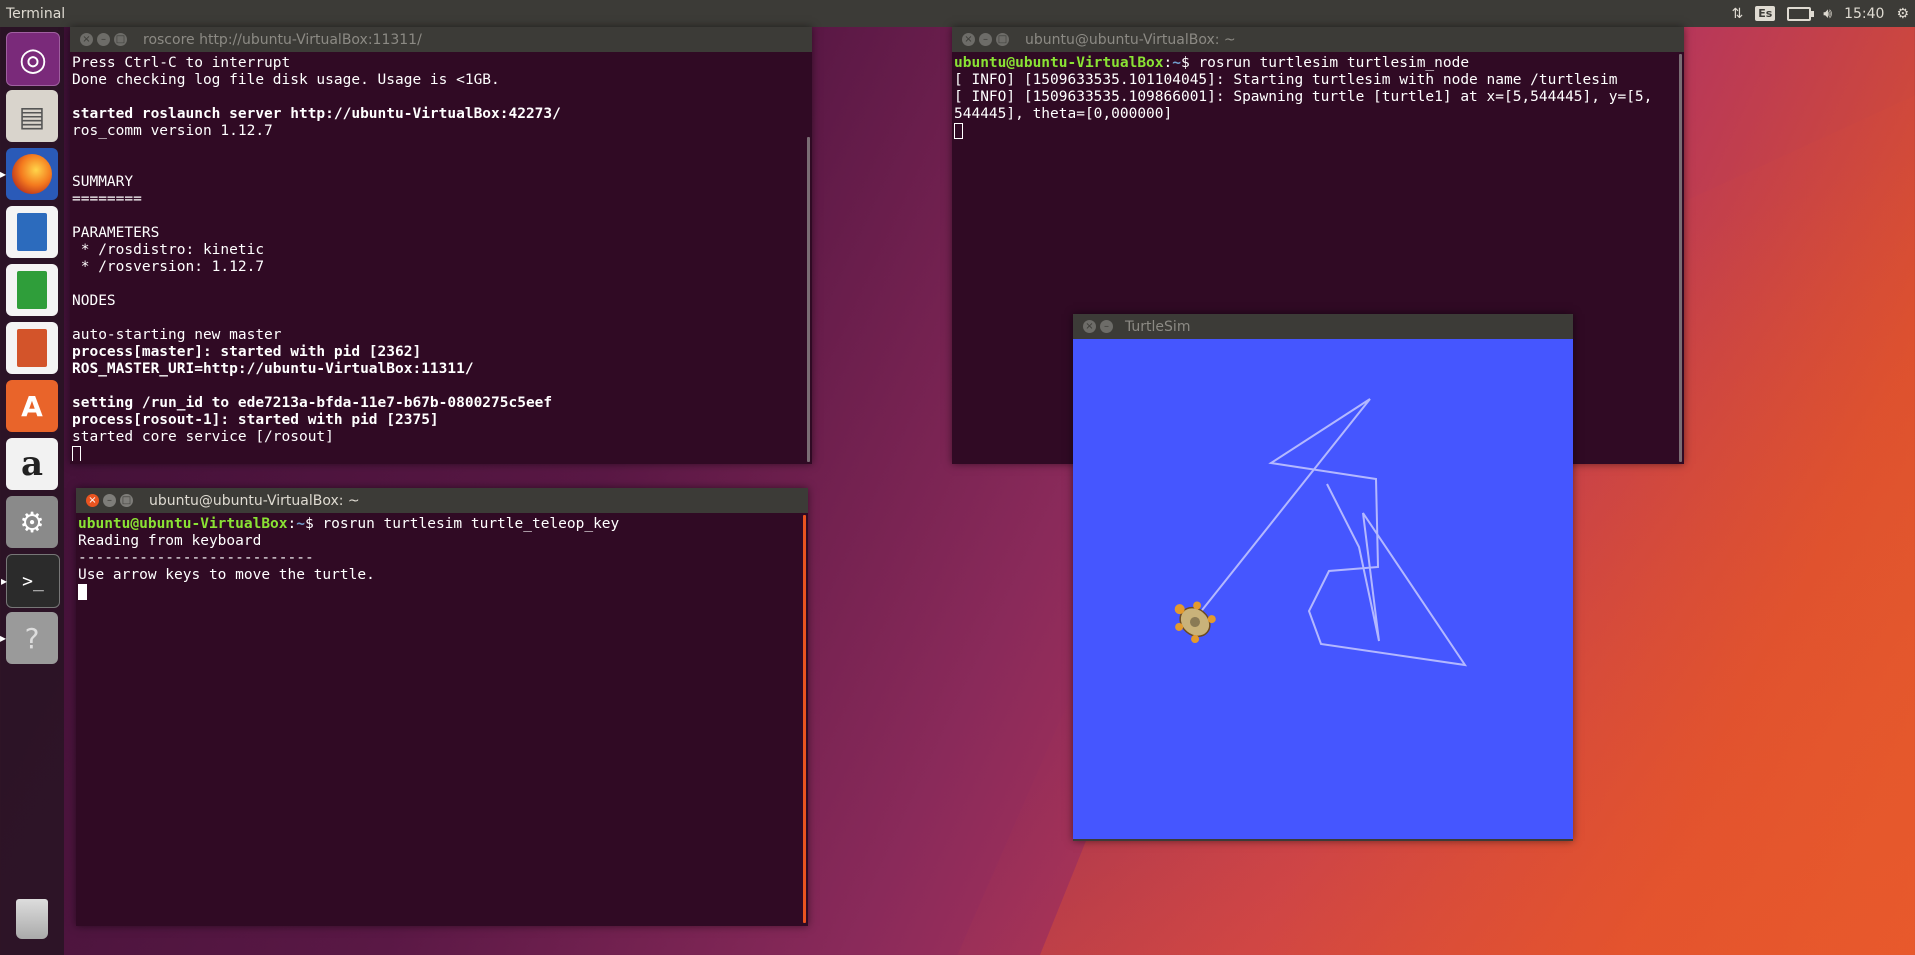  What do you see at coordinates (36, 13) in the screenshot?
I see `active-app-title: Terminal` at bounding box center [36, 13].